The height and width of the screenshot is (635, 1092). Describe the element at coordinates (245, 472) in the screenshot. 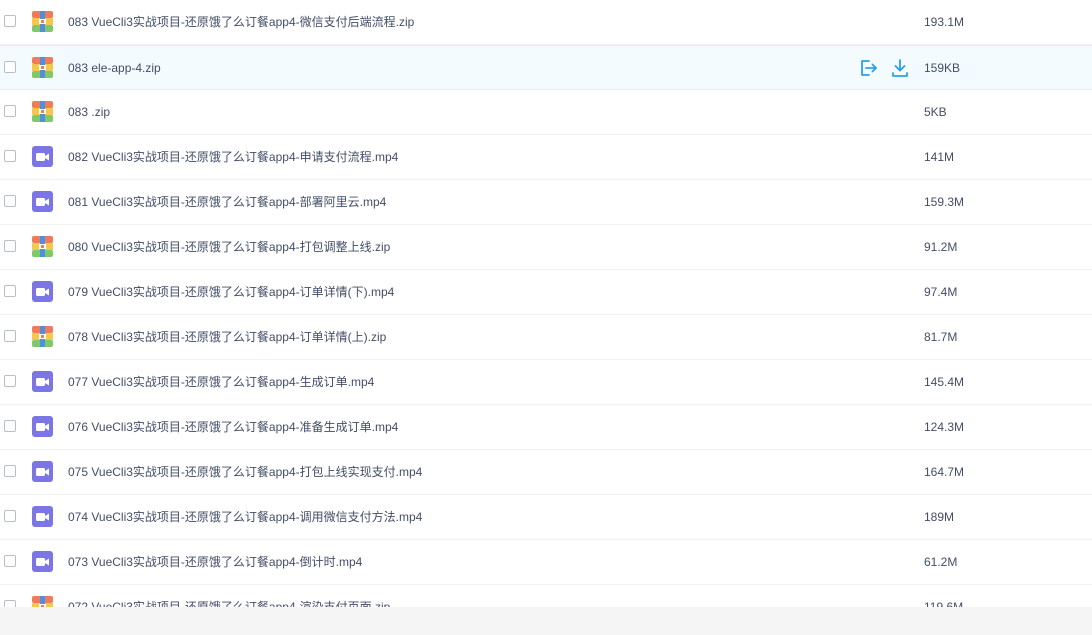

I see `file-name: 075 VueCli3实战项目-还原饿了么订餐app4-打包上线实现支付.mp4` at that location.